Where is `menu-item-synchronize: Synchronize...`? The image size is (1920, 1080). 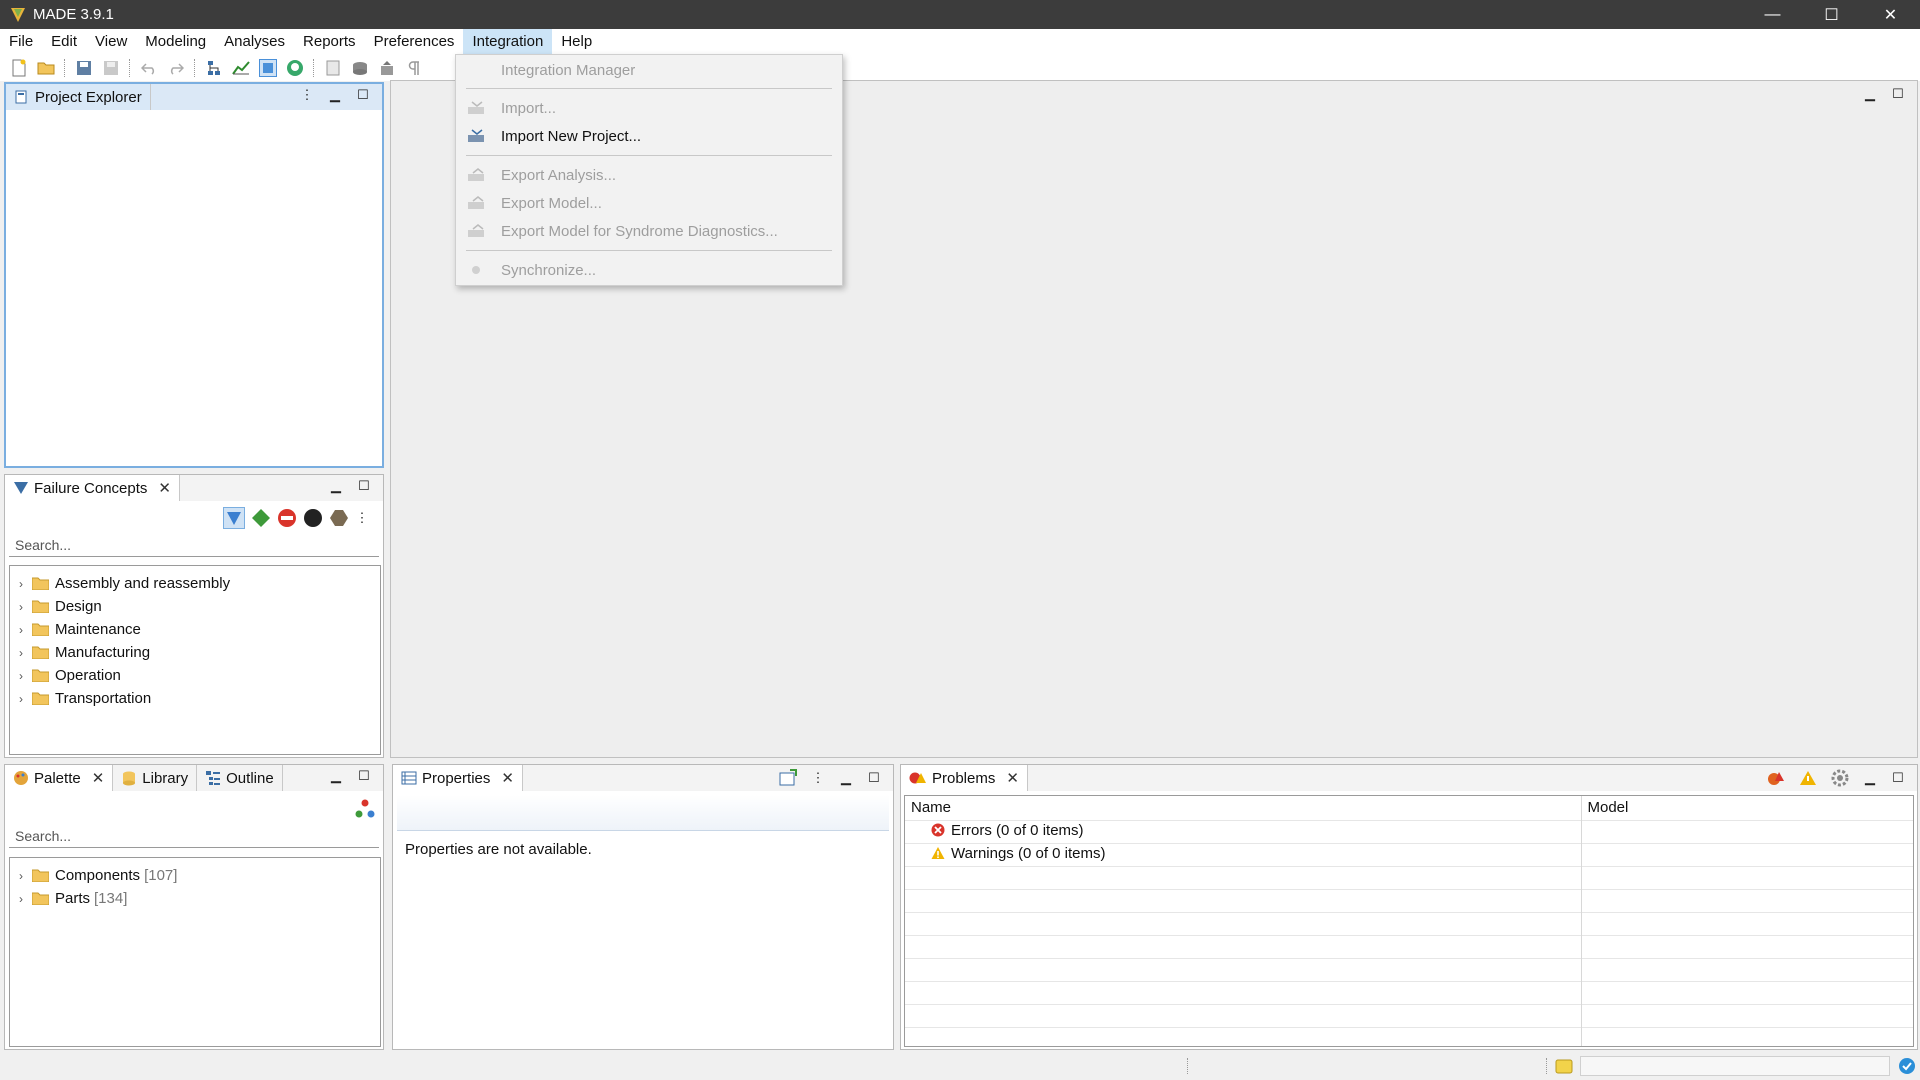
menu-item-synchronize: Synchronize... is located at coordinates (649, 270).